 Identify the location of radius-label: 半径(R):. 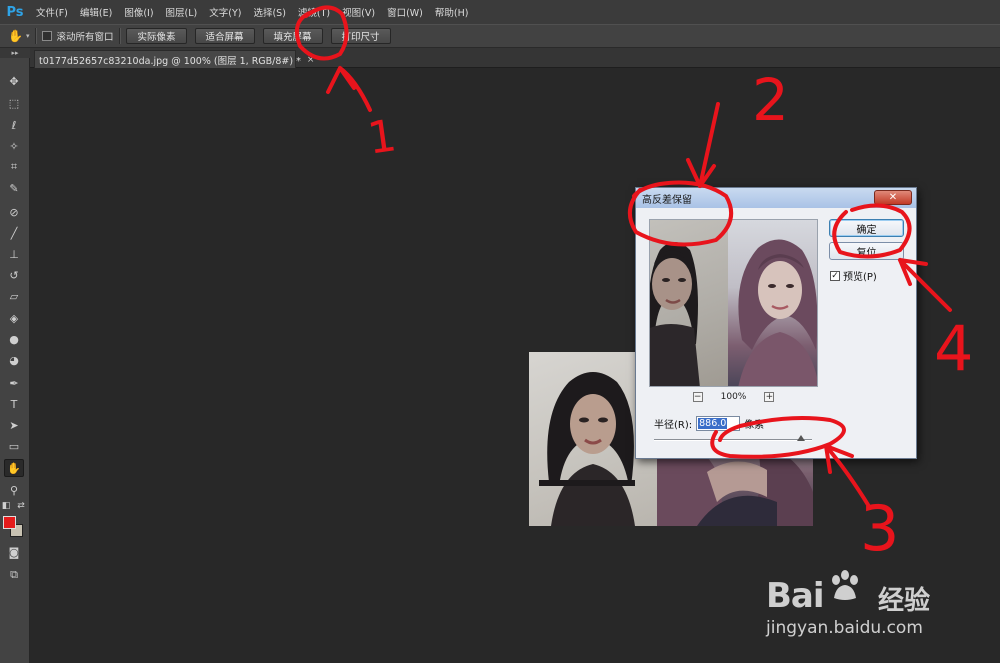
(673, 425).